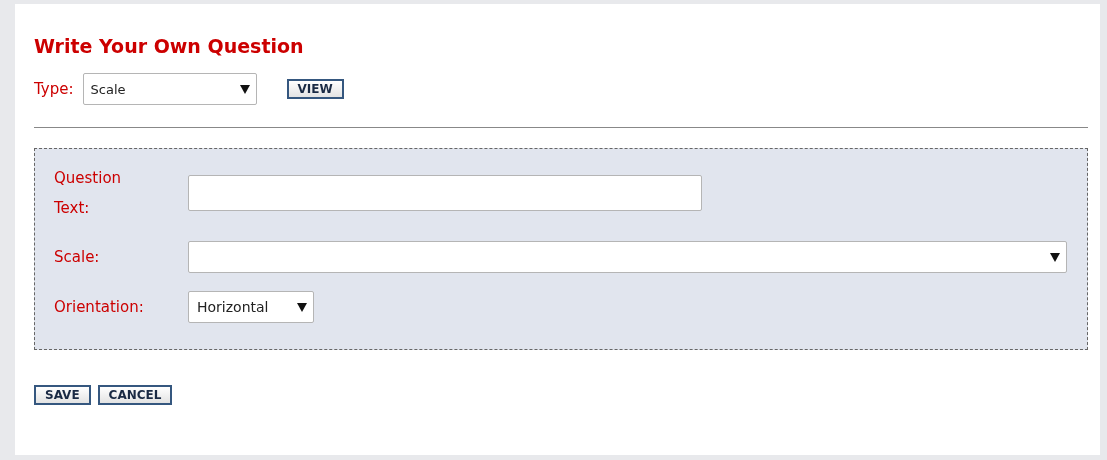  What do you see at coordinates (135, 395) in the screenshot?
I see `action-button: CANCEL` at bounding box center [135, 395].